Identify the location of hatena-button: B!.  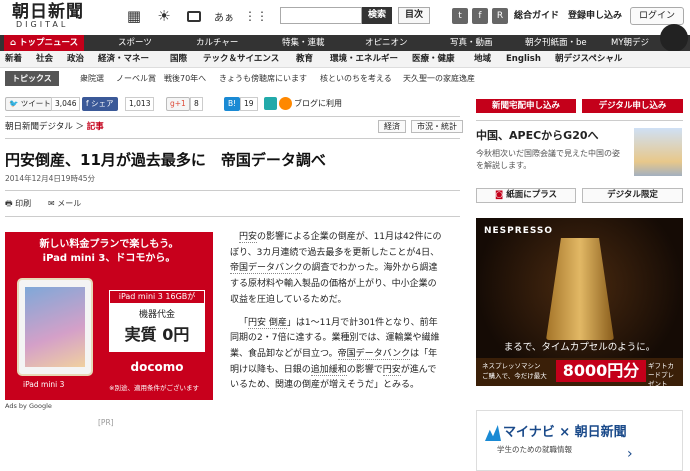
(232, 104).